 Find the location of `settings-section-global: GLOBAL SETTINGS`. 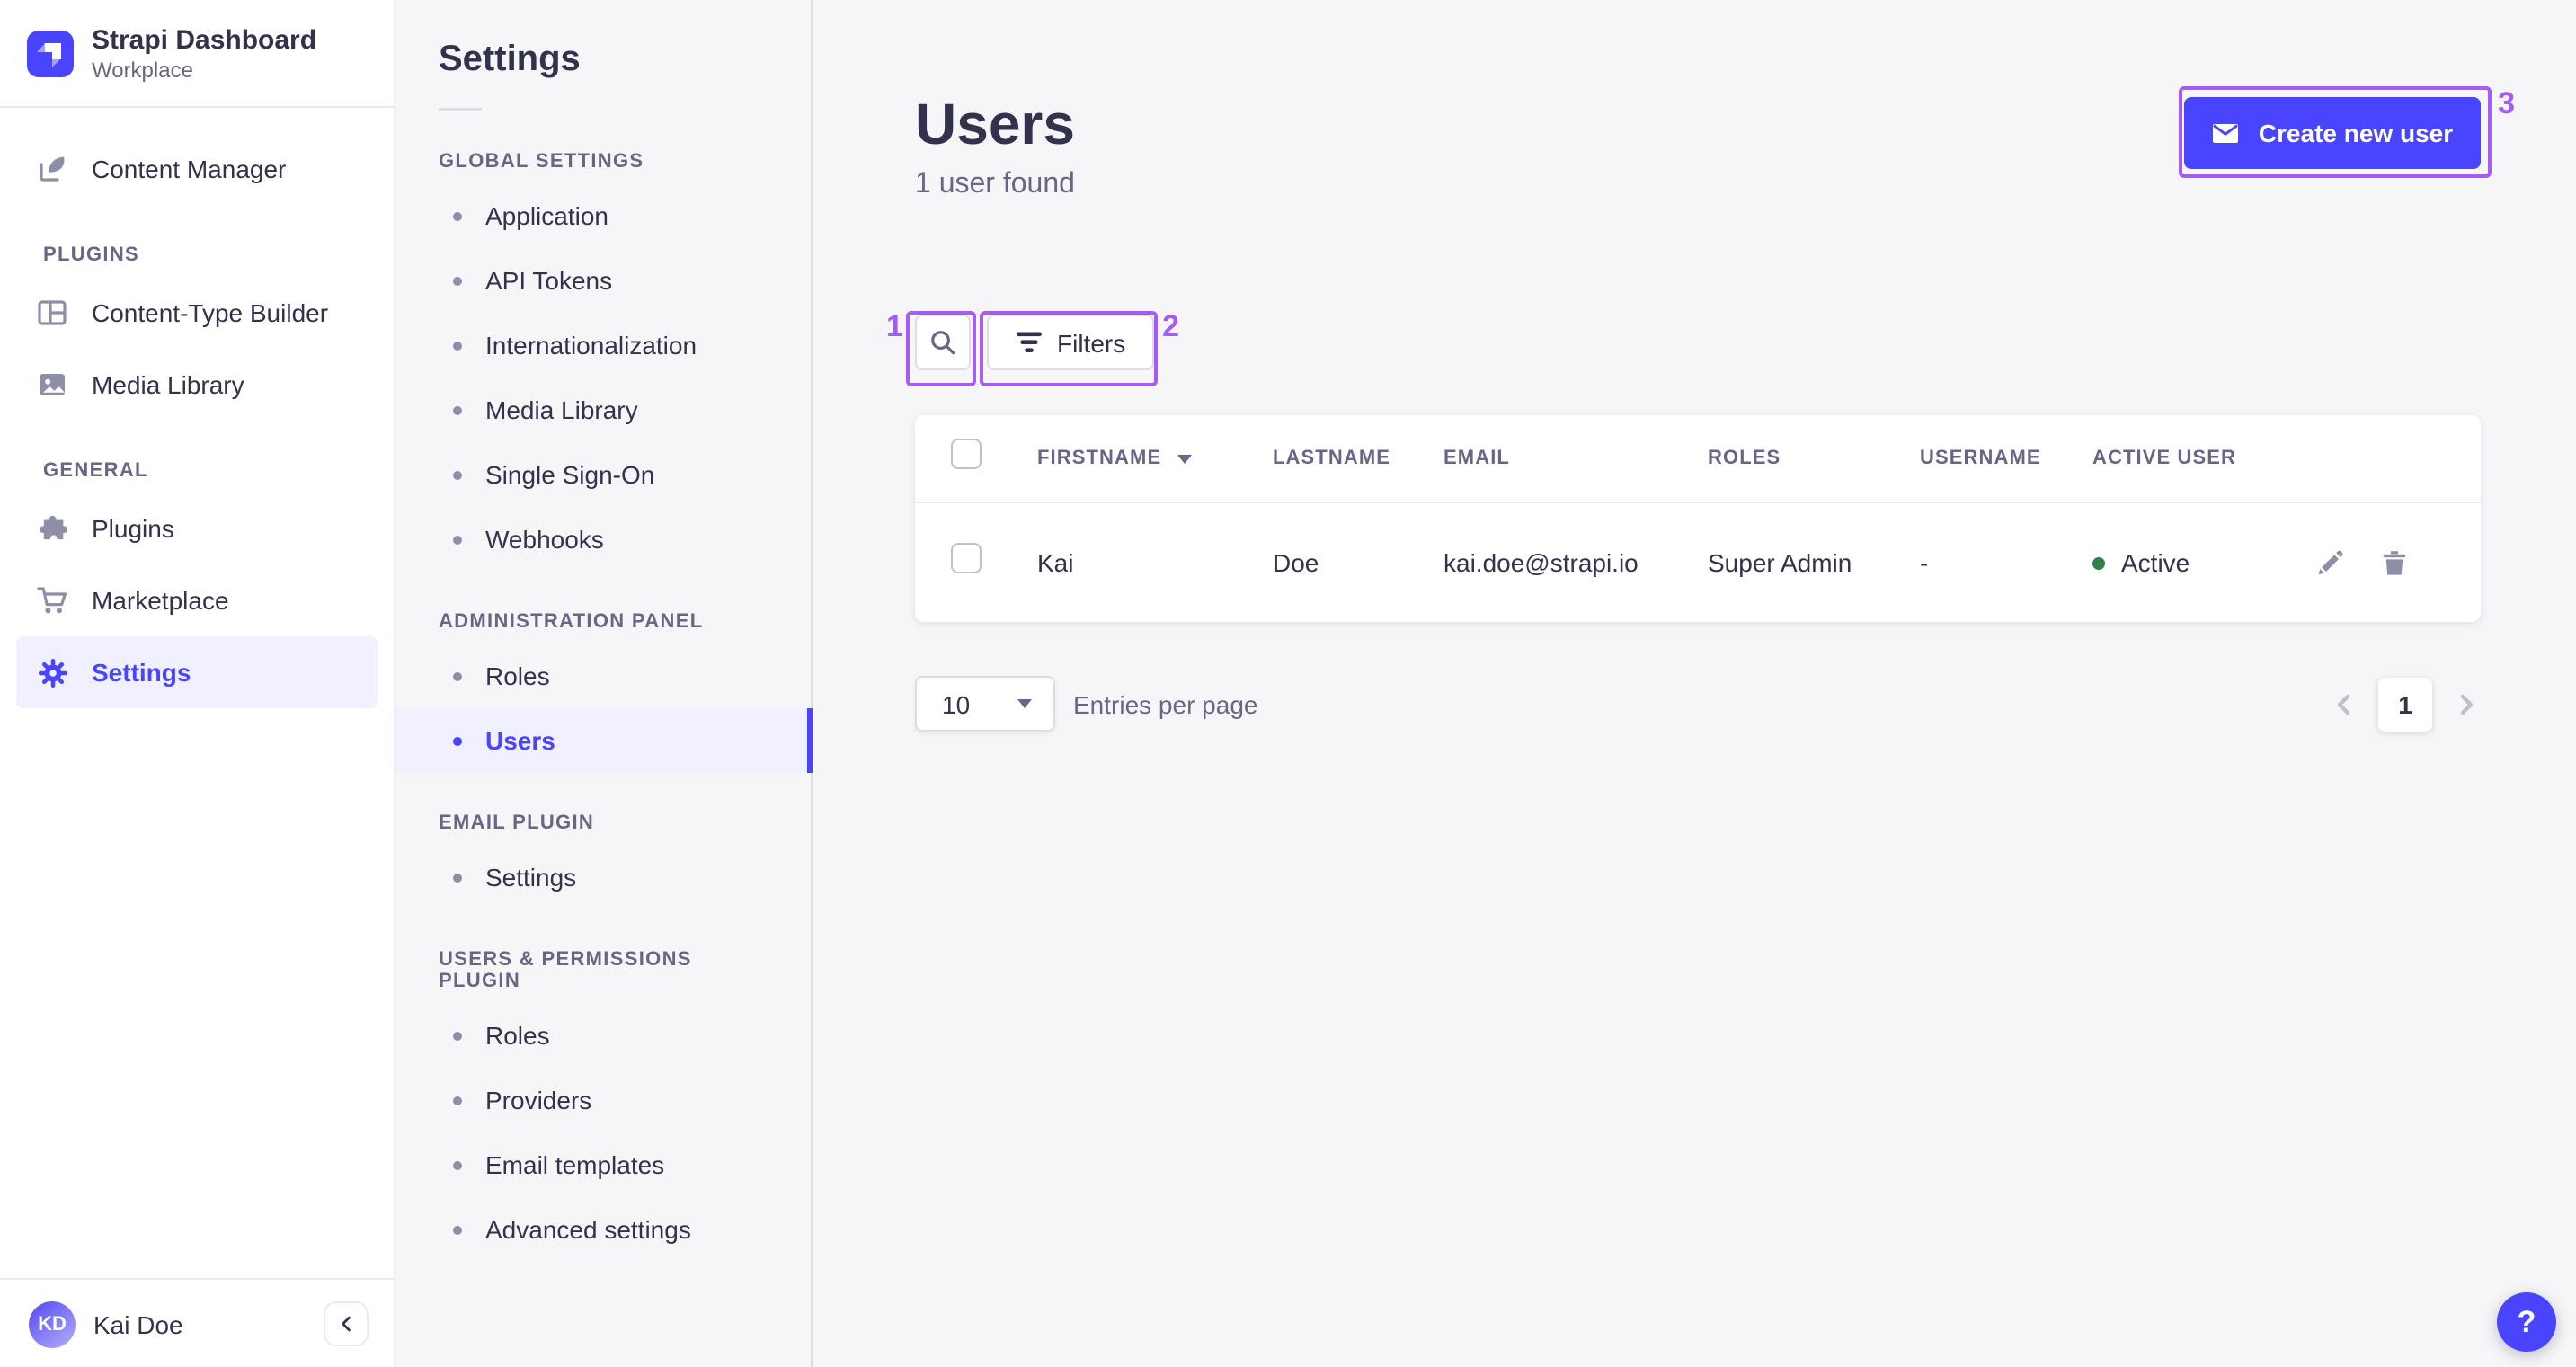

settings-section-global: GLOBAL SETTINGS is located at coordinates (541, 162).